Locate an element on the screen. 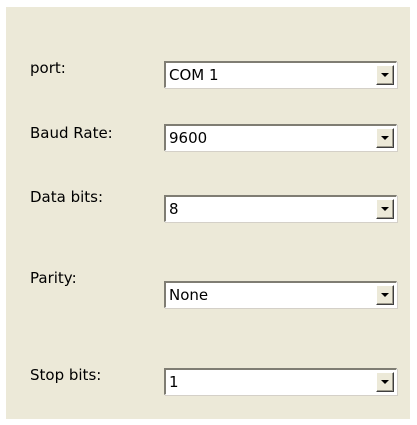 The image size is (417, 425). data-bits-label: Data bits: is located at coordinates (67, 197).